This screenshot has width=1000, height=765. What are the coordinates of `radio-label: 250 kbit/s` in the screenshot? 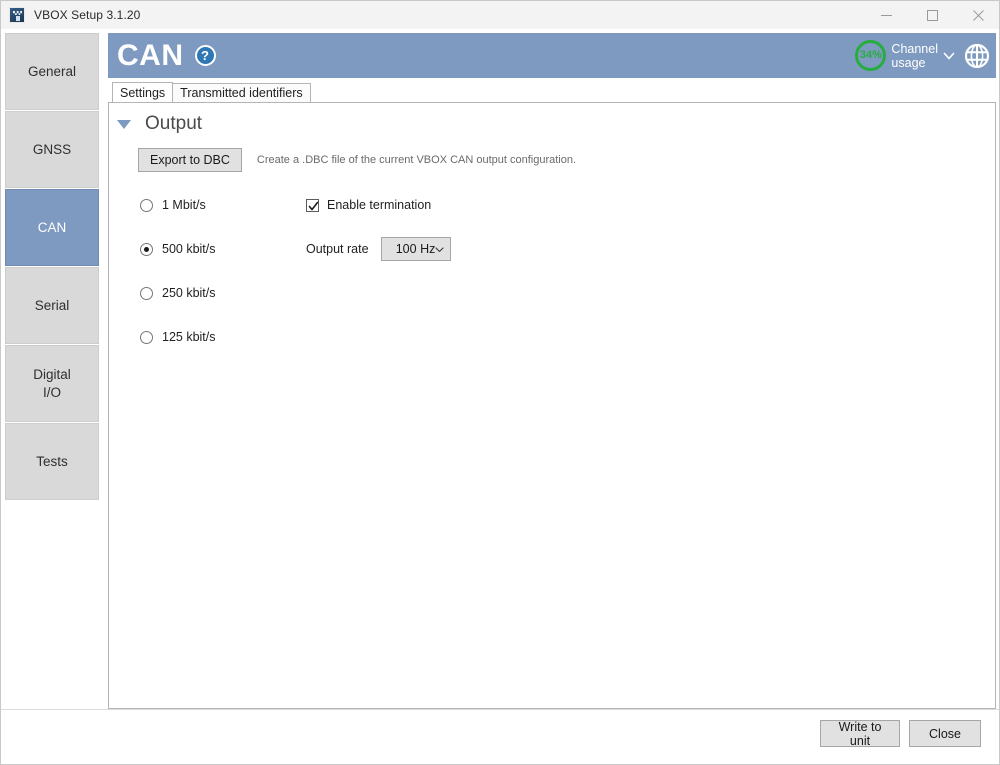 It's located at (189, 293).